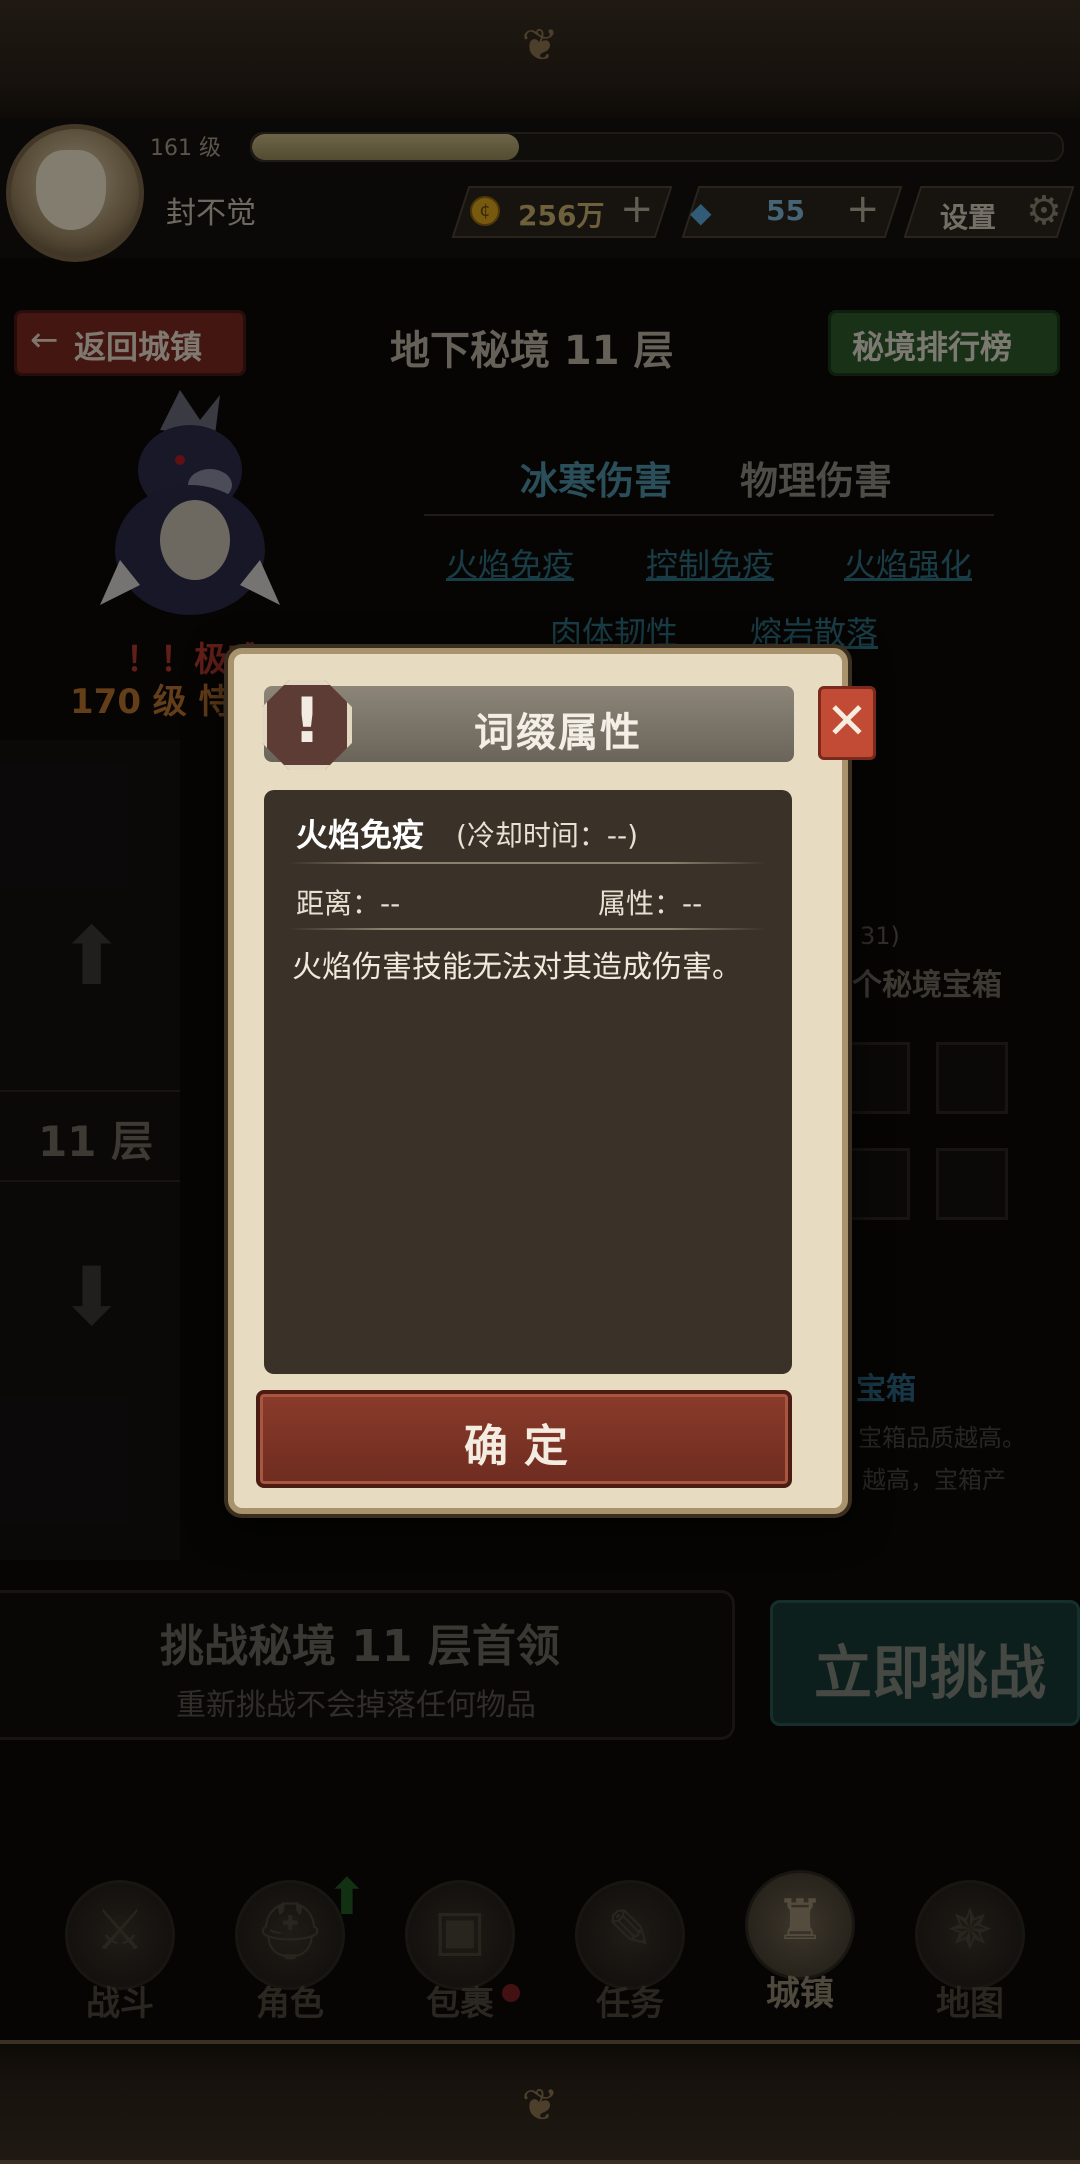 The image size is (1080, 2164). I want to click on affix-name: 火焰免疫, so click(360, 835).